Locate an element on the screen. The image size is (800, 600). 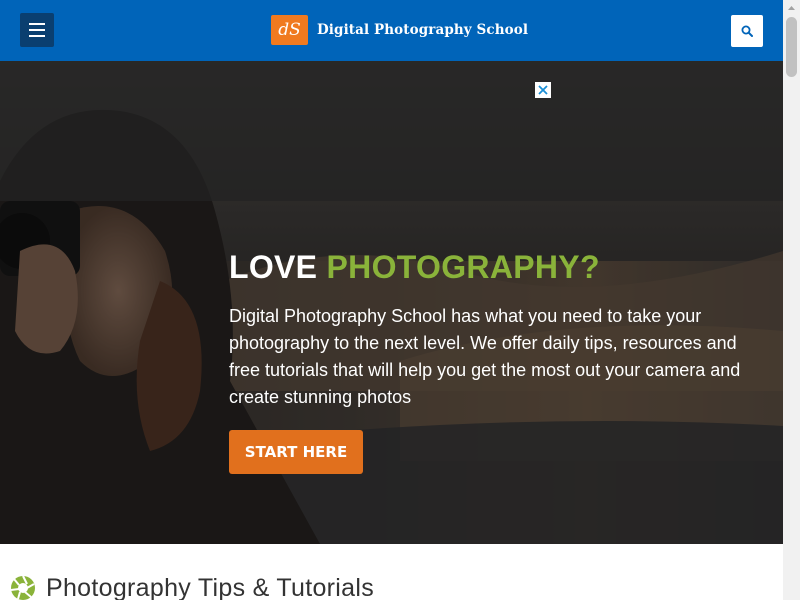
hero-title-part1: LOVE is located at coordinates (273, 267).